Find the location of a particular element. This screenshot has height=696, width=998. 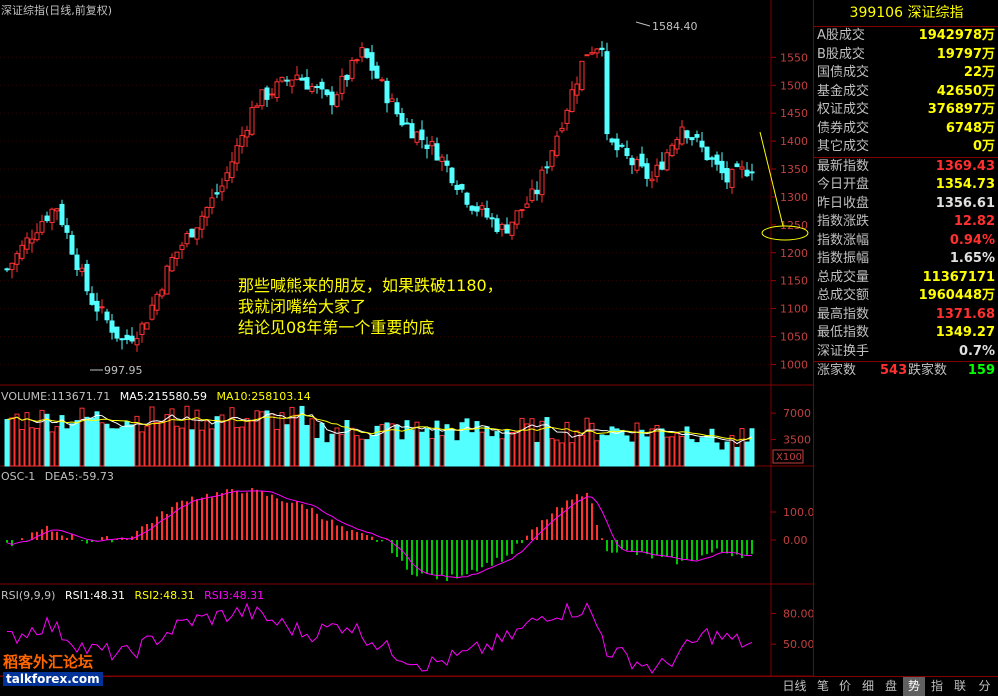

y-tick-label: 1400 is located at coordinates (794, 141).